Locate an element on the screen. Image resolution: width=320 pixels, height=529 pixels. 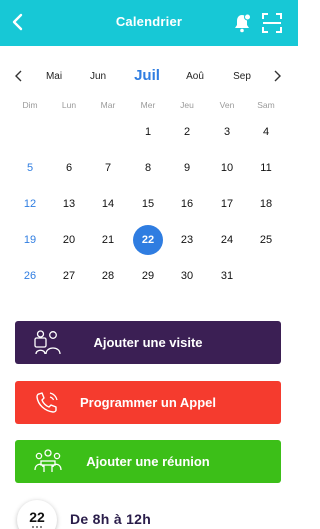
month-september: Sep is located at coordinates (242, 76).